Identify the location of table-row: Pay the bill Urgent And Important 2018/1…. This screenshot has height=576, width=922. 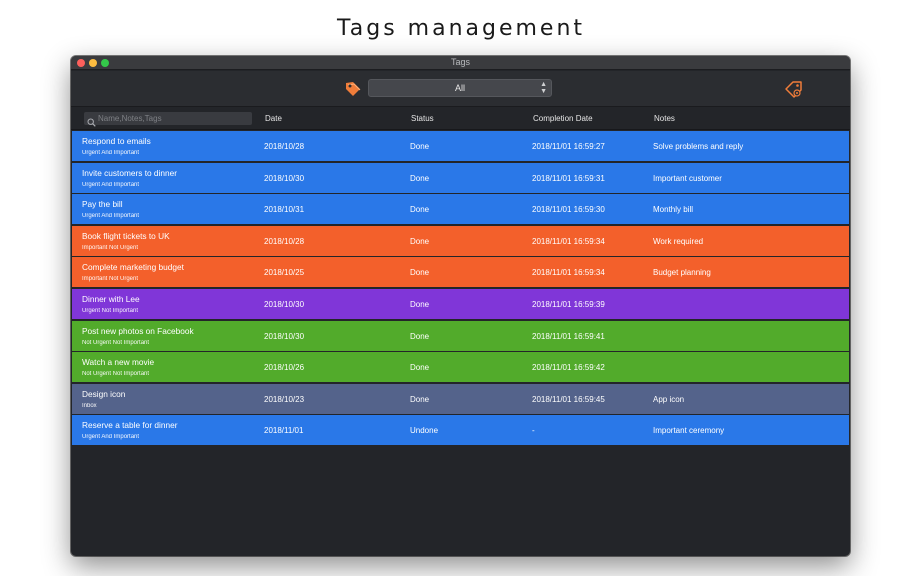
(460, 209).